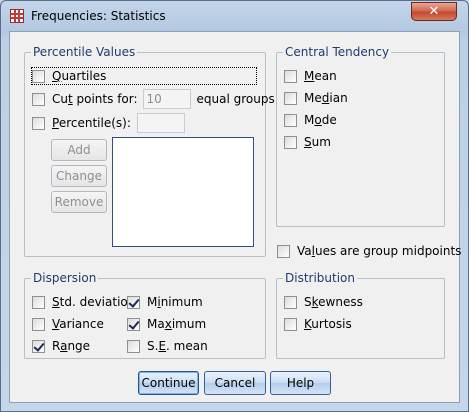 Image resolution: width=469 pixels, height=412 pixels. I want to click on remove-button: Remove, so click(79, 202).